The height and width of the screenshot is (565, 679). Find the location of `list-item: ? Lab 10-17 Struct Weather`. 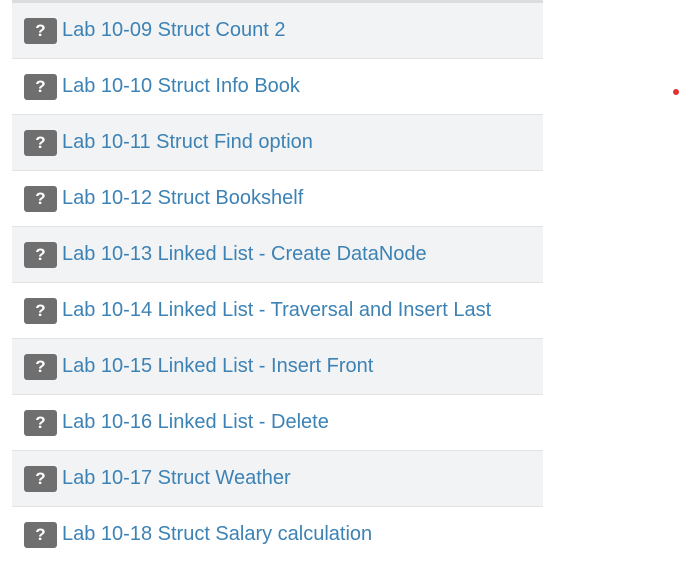

list-item: ? Lab 10-17 Struct Weather is located at coordinates (277, 479).